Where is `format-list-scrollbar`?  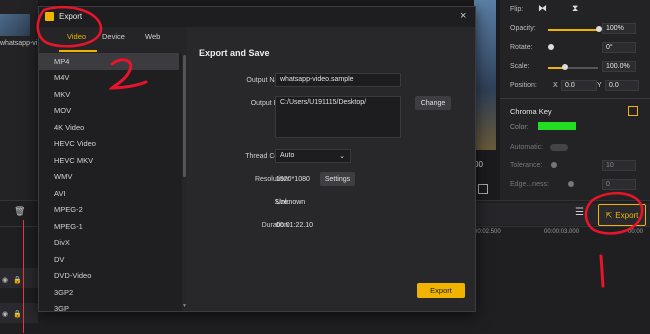
format-list-scrollbar is located at coordinates (184, 116).